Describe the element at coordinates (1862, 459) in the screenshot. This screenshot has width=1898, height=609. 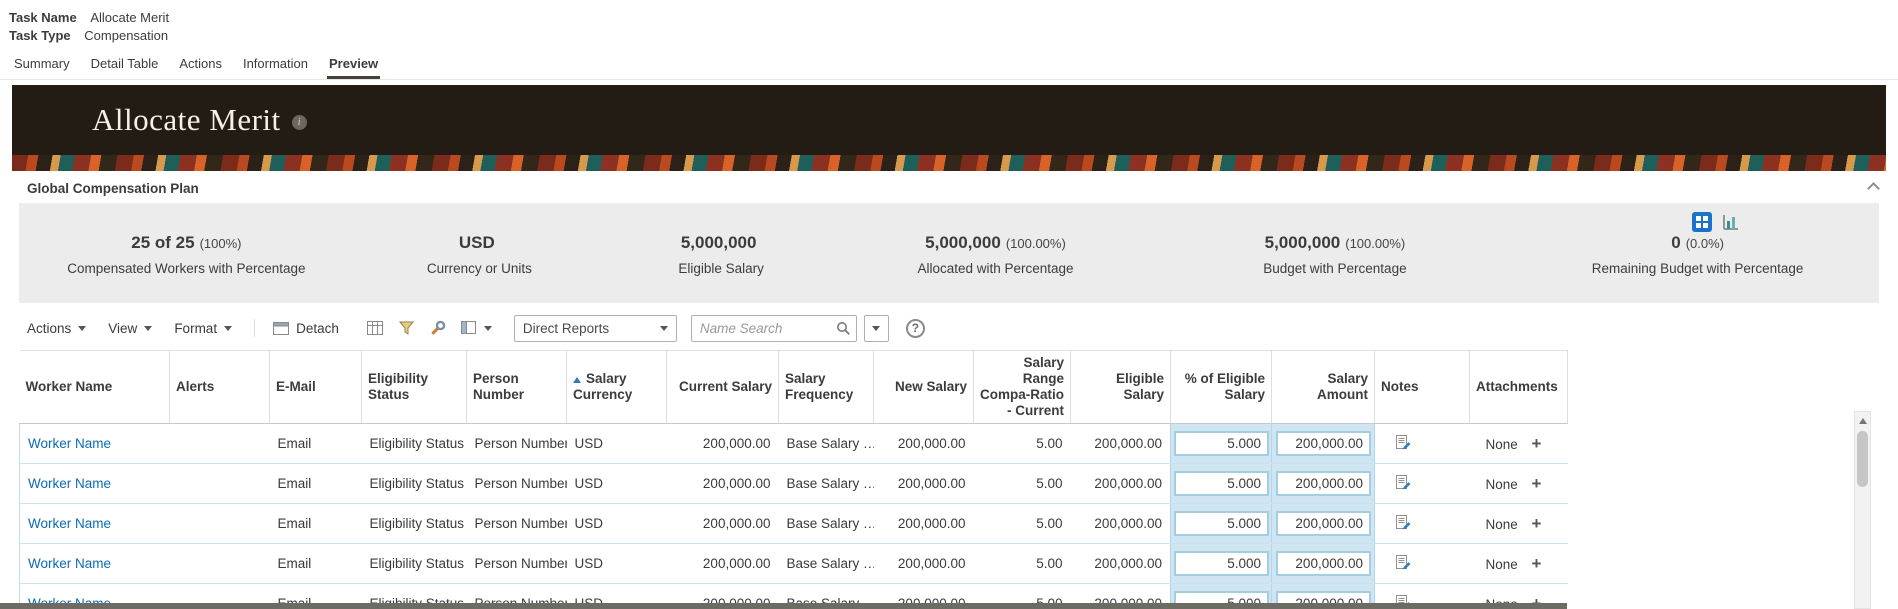
I see `vertical-scrollbar-thumb` at that location.